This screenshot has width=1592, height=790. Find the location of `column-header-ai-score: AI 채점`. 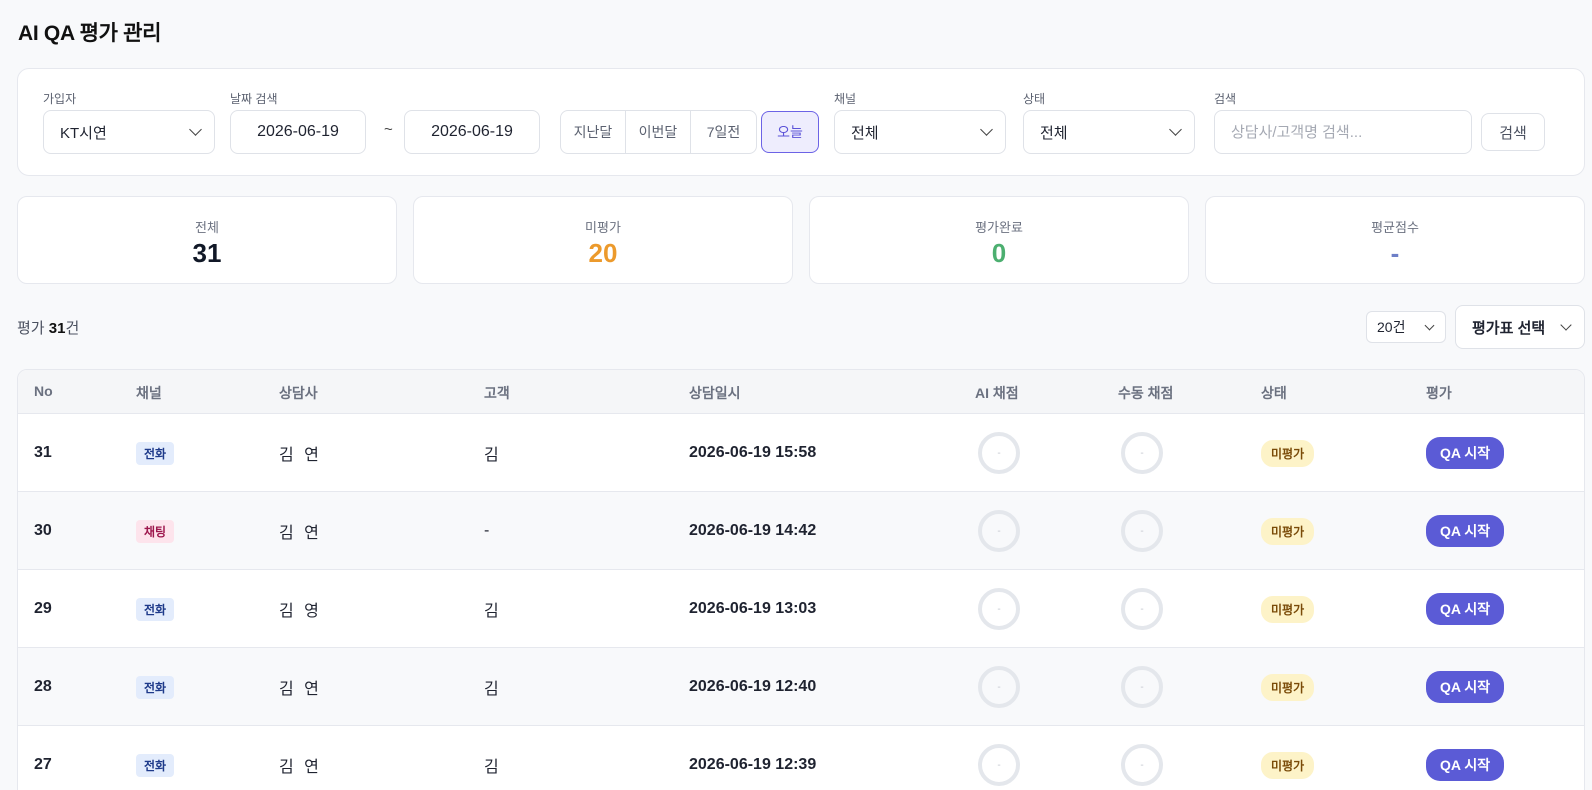

column-header-ai-score: AI 채점 is located at coordinates (997, 393).